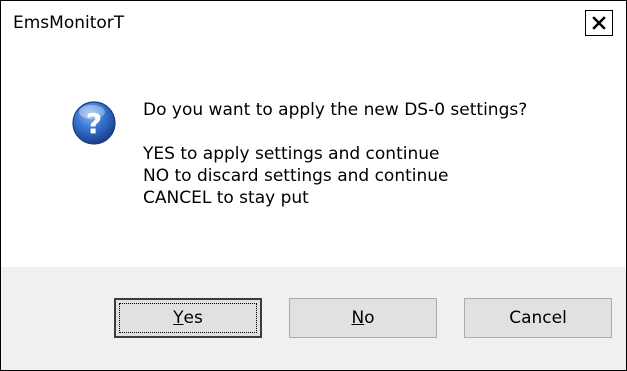  Describe the element at coordinates (296, 176) in the screenshot. I see `message-line-no: NO to discard settings and continue` at that location.